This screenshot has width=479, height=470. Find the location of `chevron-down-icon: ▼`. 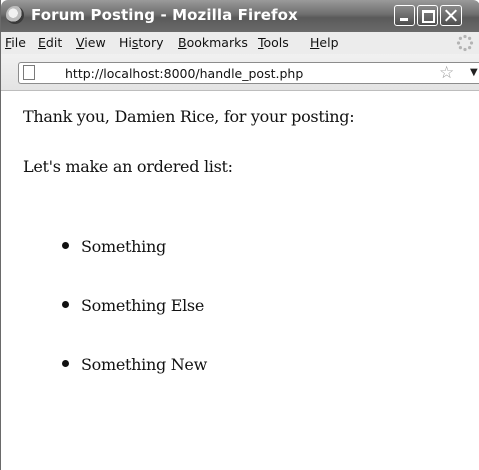

chevron-down-icon: ▼ is located at coordinates (474, 73).